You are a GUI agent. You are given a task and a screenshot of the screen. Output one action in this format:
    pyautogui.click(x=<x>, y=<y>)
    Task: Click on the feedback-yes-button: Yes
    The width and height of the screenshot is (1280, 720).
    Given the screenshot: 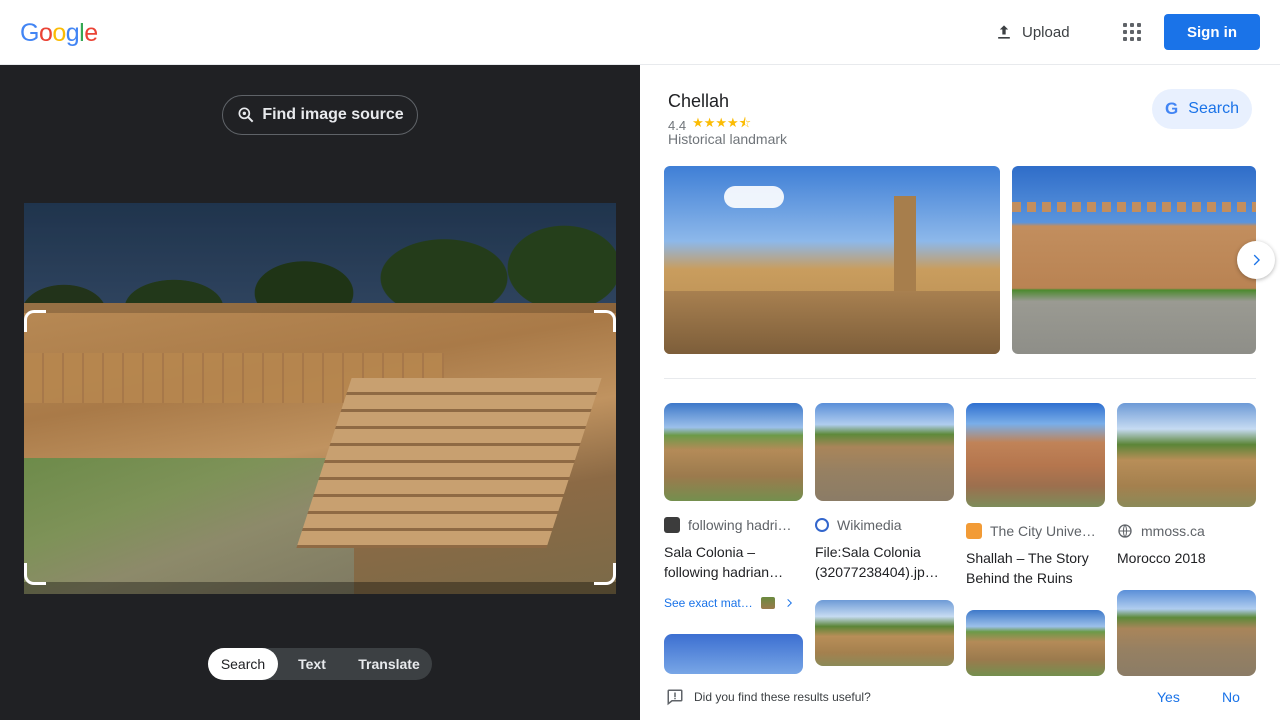 What is the action you would take?
    pyautogui.click(x=1168, y=697)
    